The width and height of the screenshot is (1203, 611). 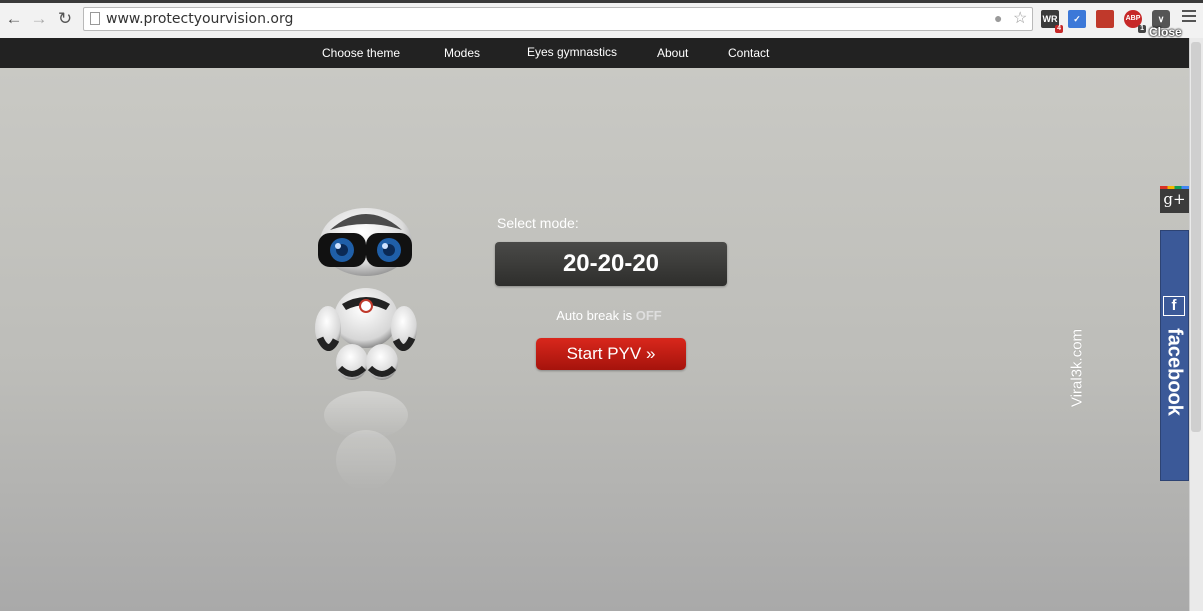 I want to click on page-icon, so click(x=95, y=18).